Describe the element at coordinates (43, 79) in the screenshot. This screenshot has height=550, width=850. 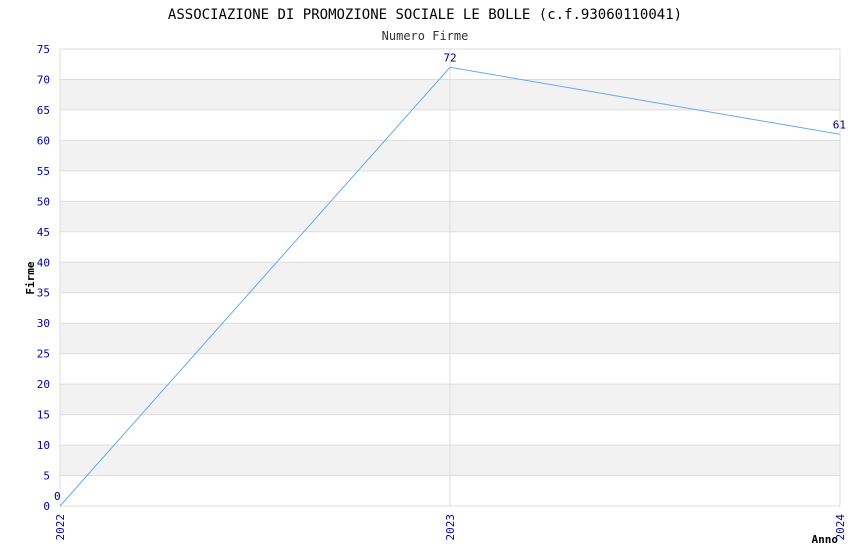
I see `y-tick-label: 70` at that location.